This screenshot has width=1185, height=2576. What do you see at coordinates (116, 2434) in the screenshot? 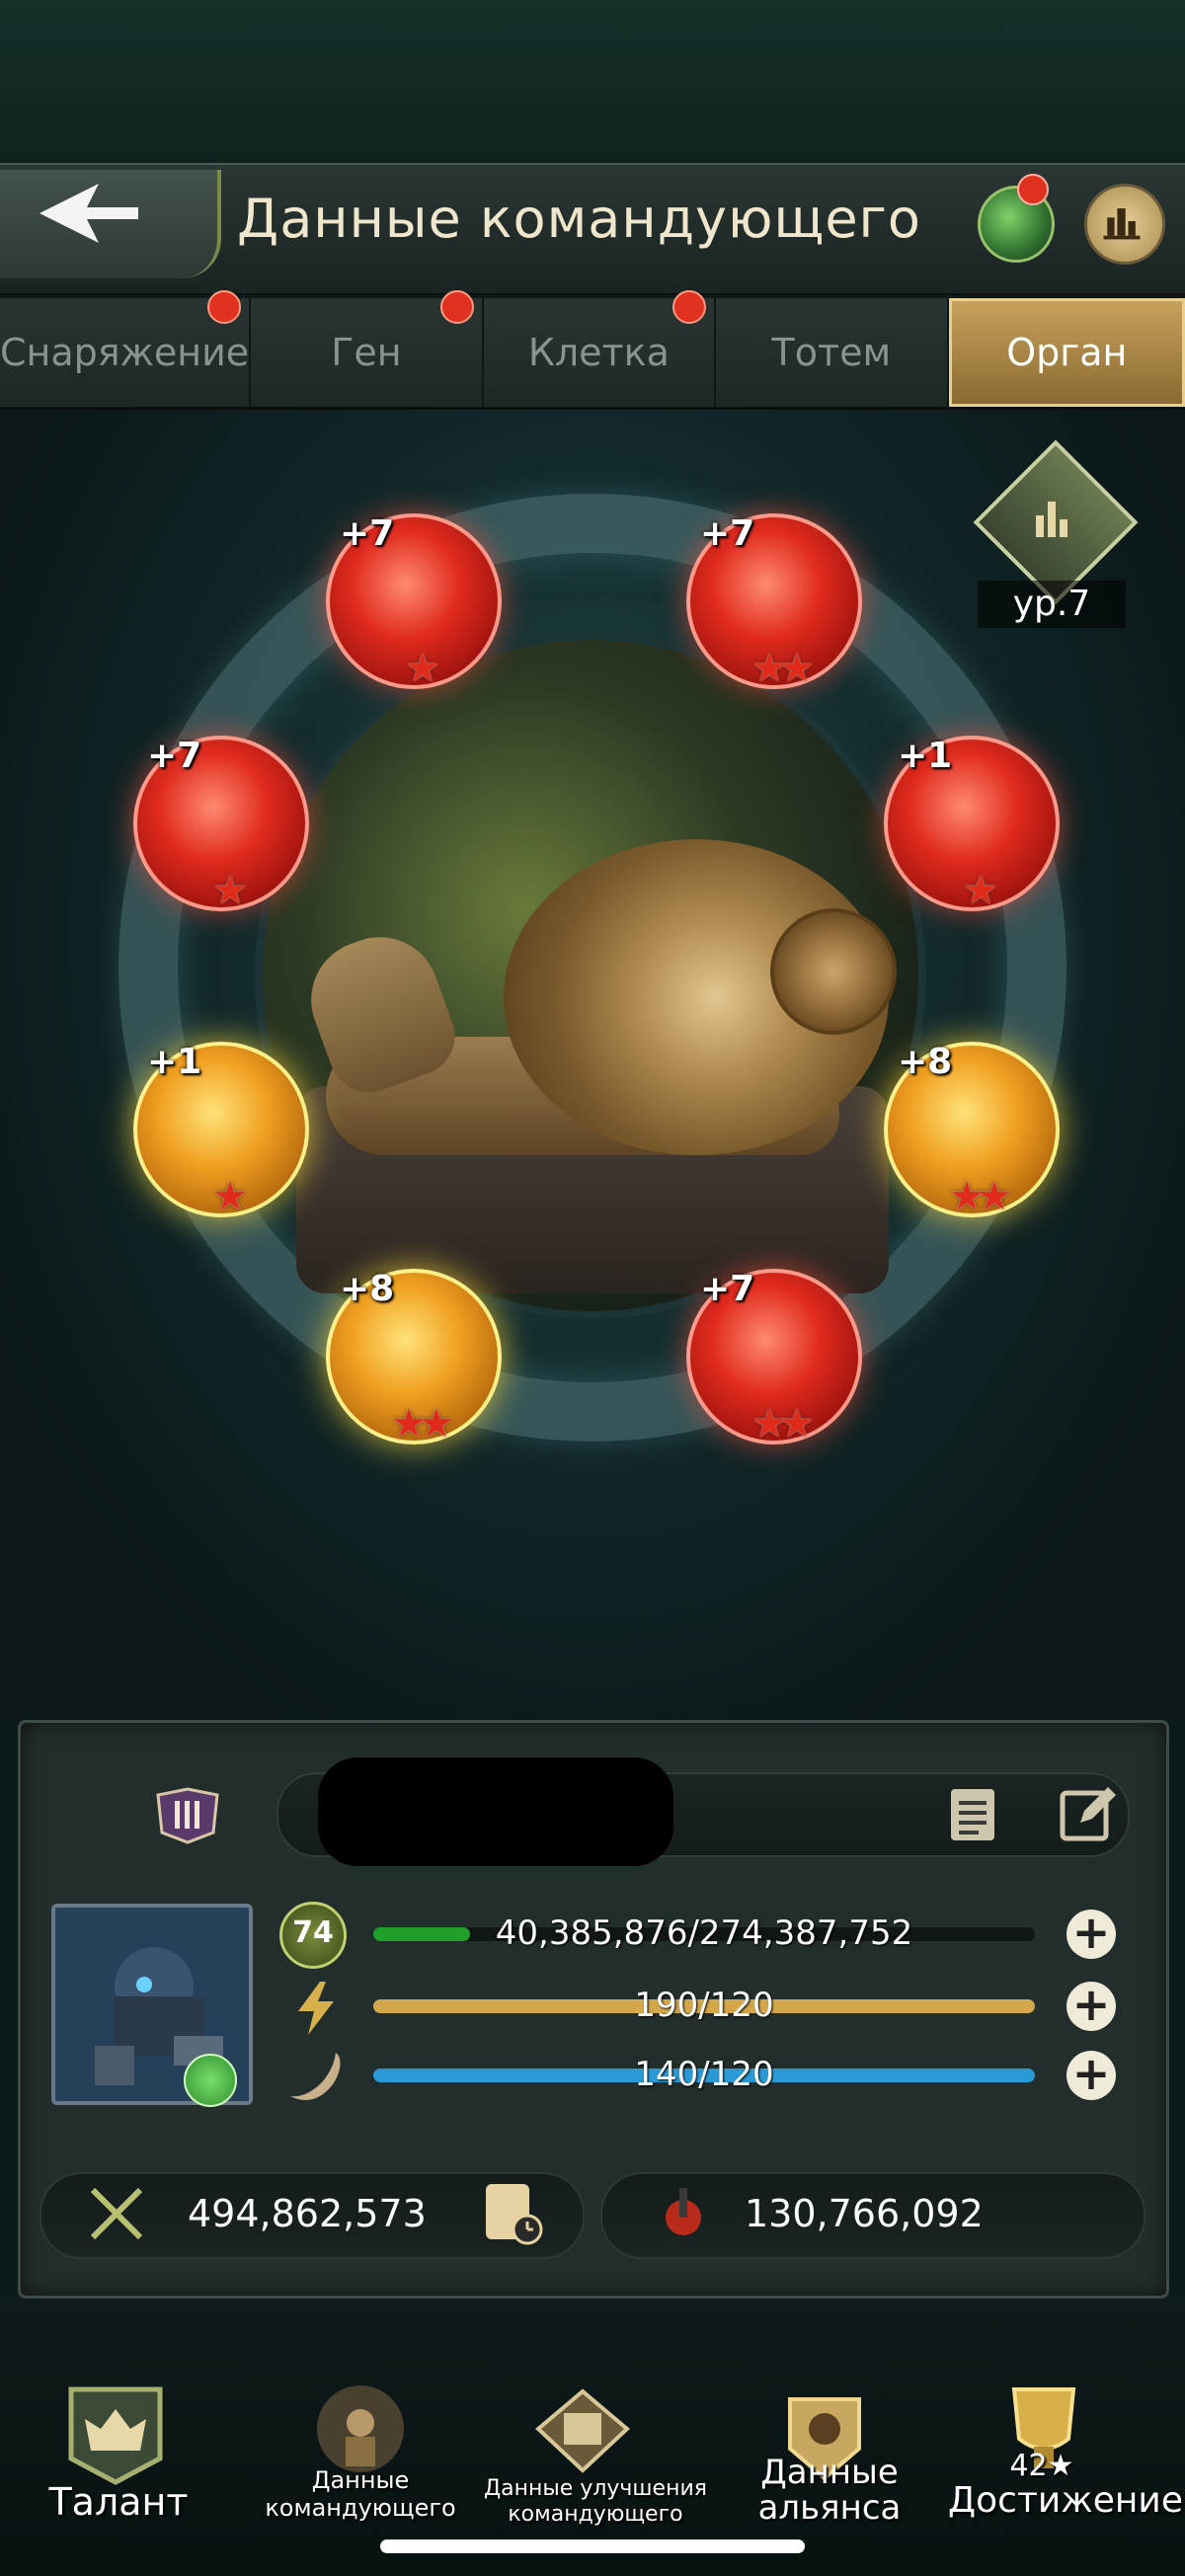
I see `talent-icon` at bounding box center [116, 2434].